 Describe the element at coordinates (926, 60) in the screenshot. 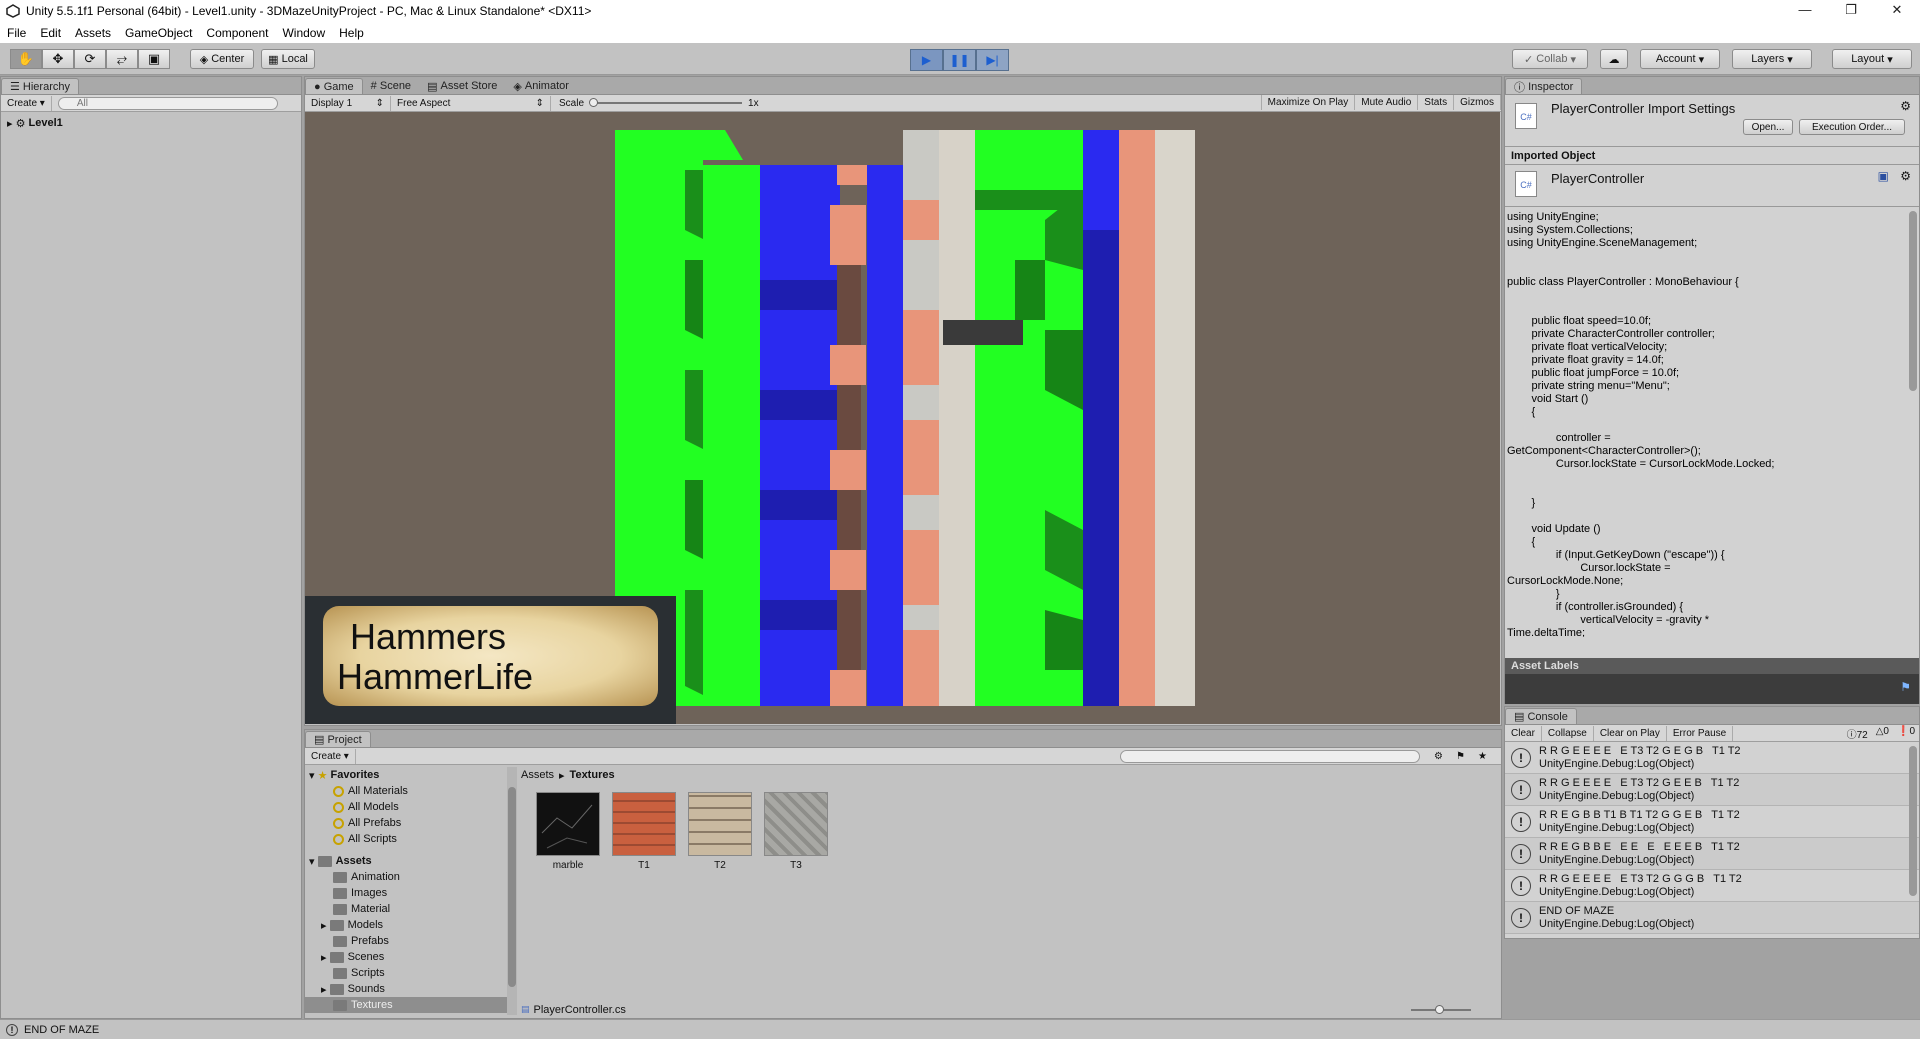

I see `play-icon: ▶` at that location.